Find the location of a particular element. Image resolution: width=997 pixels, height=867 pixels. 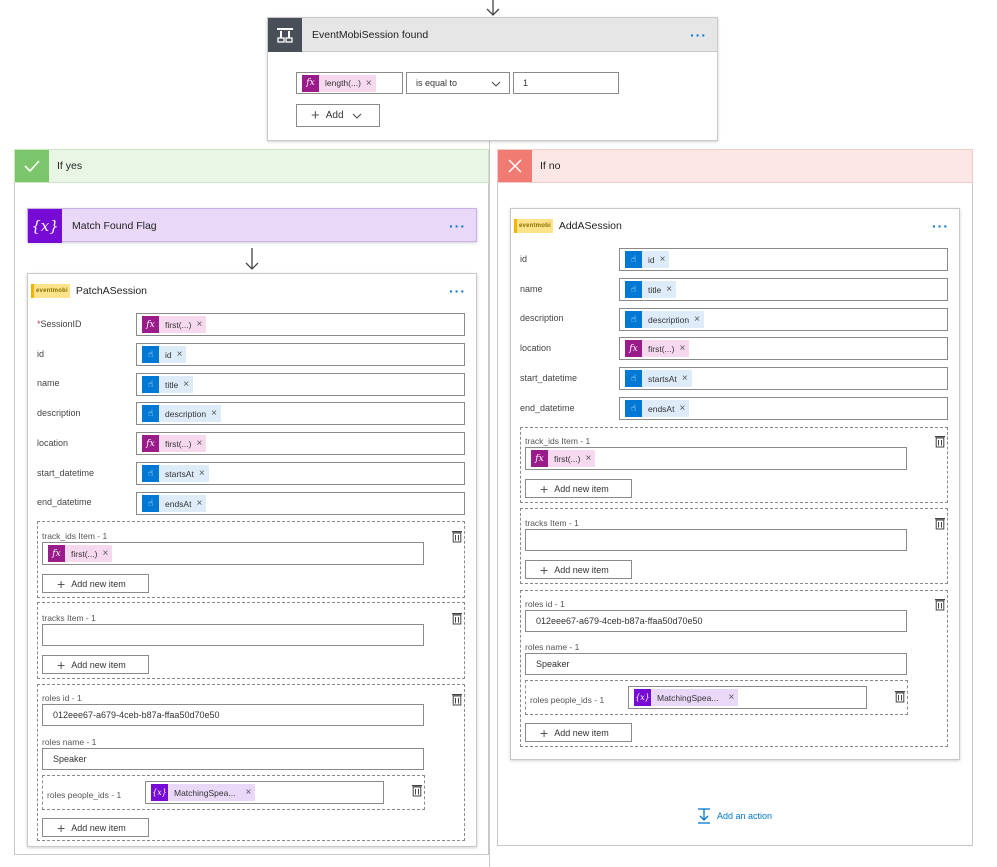

tracks-label: tracks Item - 1 is located at coordinates (552, 523).